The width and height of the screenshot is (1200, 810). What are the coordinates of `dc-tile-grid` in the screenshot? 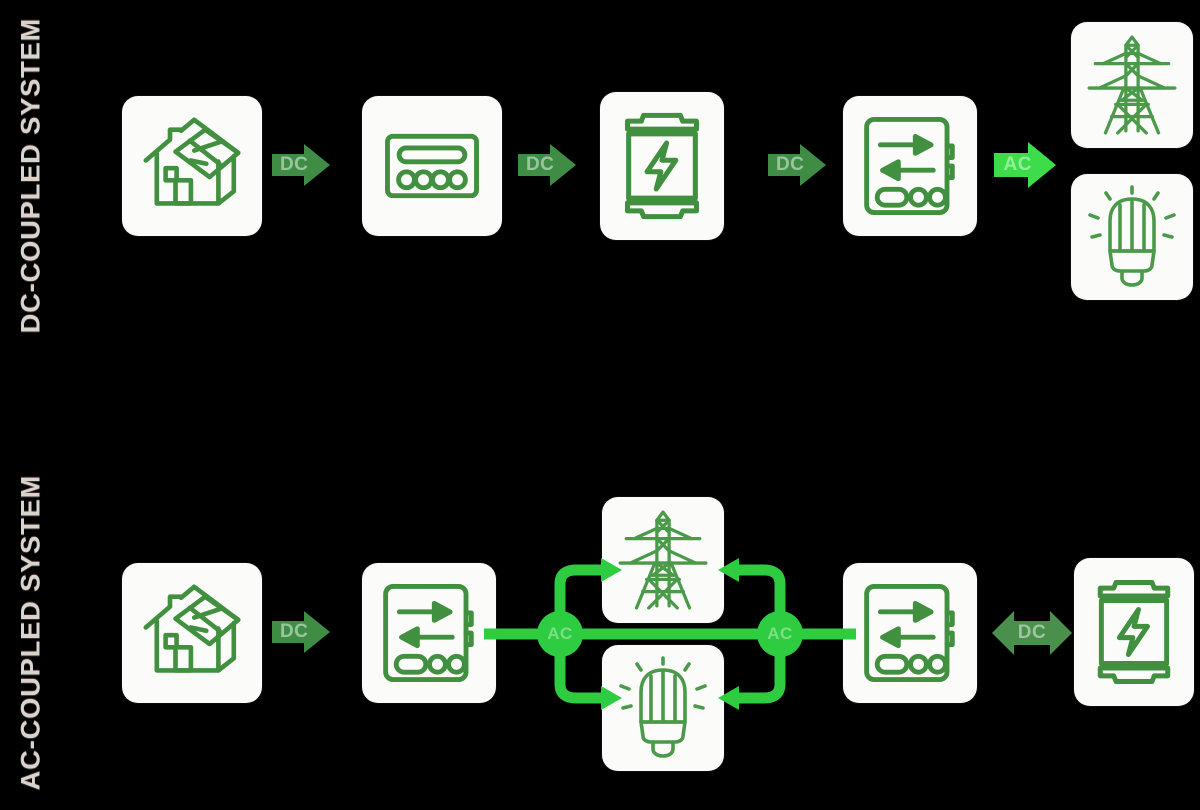 It's located at (1132, 85).